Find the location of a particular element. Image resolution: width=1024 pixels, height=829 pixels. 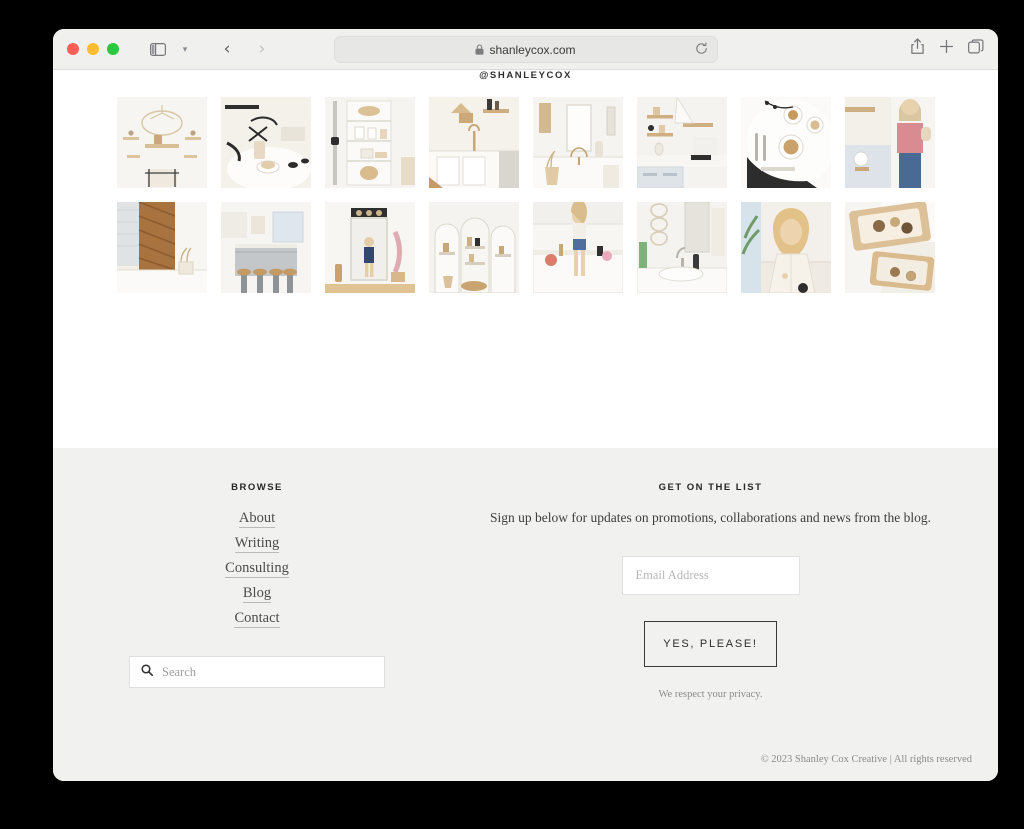

sidebar-item-writing: Writing is located at coordinates (257, 544).